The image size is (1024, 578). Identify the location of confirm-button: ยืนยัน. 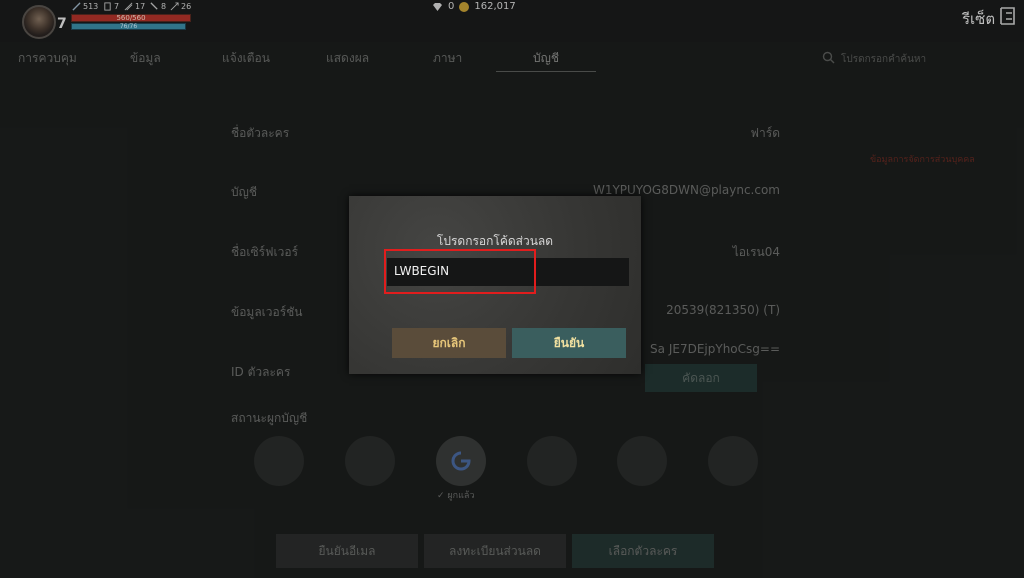
(569, 343).